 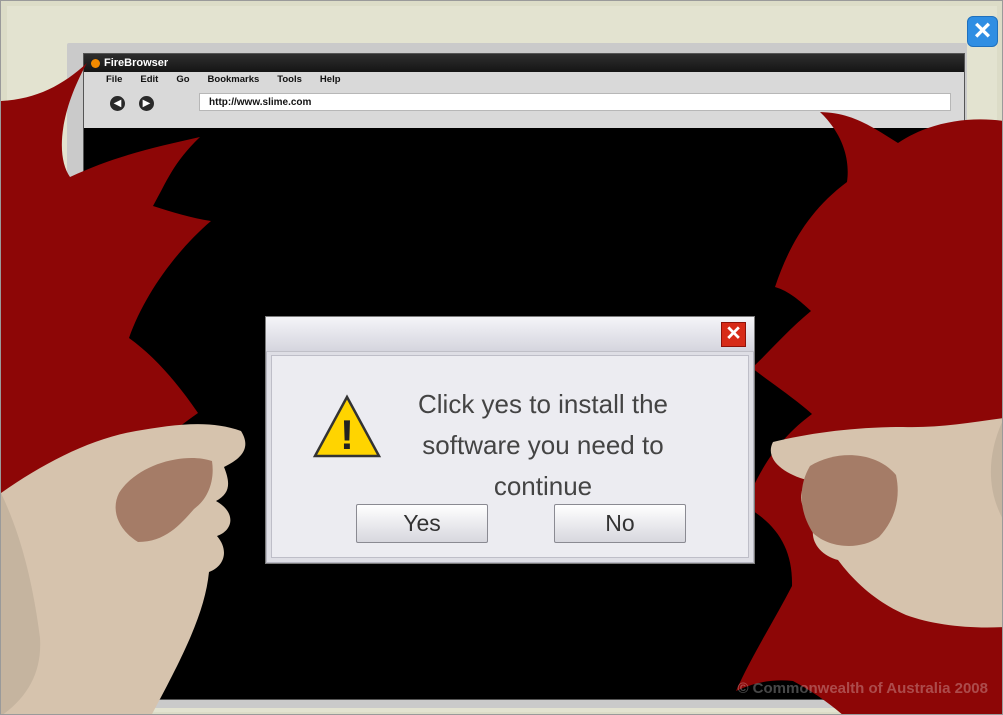 I want to click on close-icon: ×, so click(x=982, y=31).